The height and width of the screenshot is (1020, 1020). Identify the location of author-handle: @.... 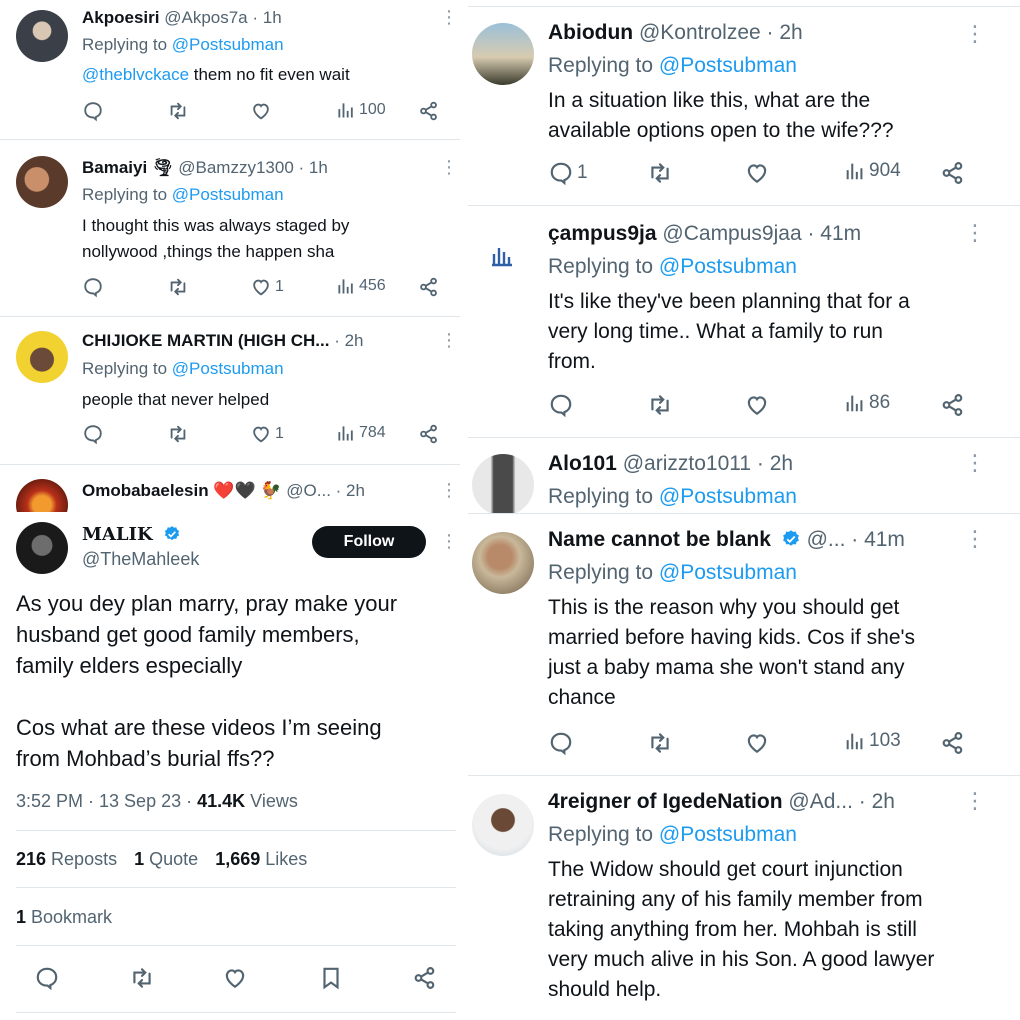
(826, 539).